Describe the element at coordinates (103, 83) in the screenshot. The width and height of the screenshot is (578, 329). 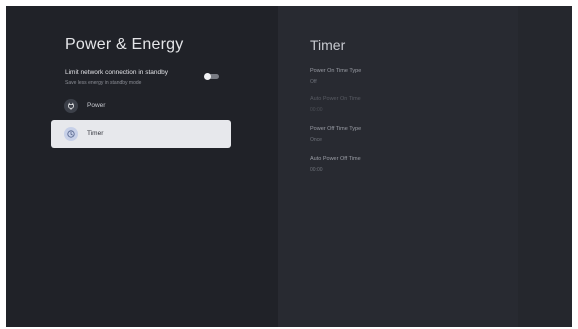
I see `standby-network-description: Save less energy in standby mode` at that location.